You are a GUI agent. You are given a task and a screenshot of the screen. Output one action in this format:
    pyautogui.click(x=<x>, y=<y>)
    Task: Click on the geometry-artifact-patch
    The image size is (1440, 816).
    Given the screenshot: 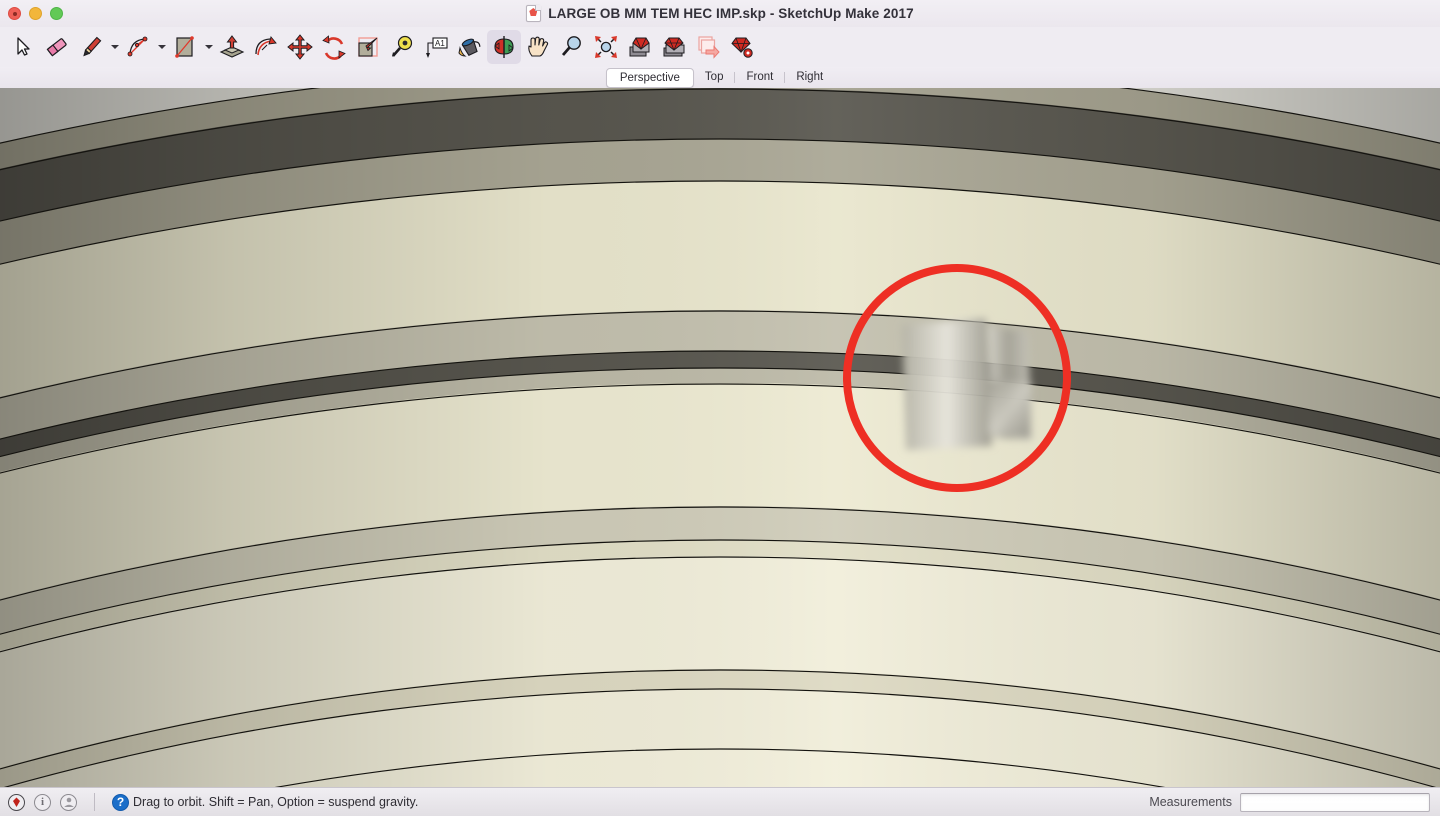 What is the action you would take?
    pyautogui.click(x=967, y=384)
    